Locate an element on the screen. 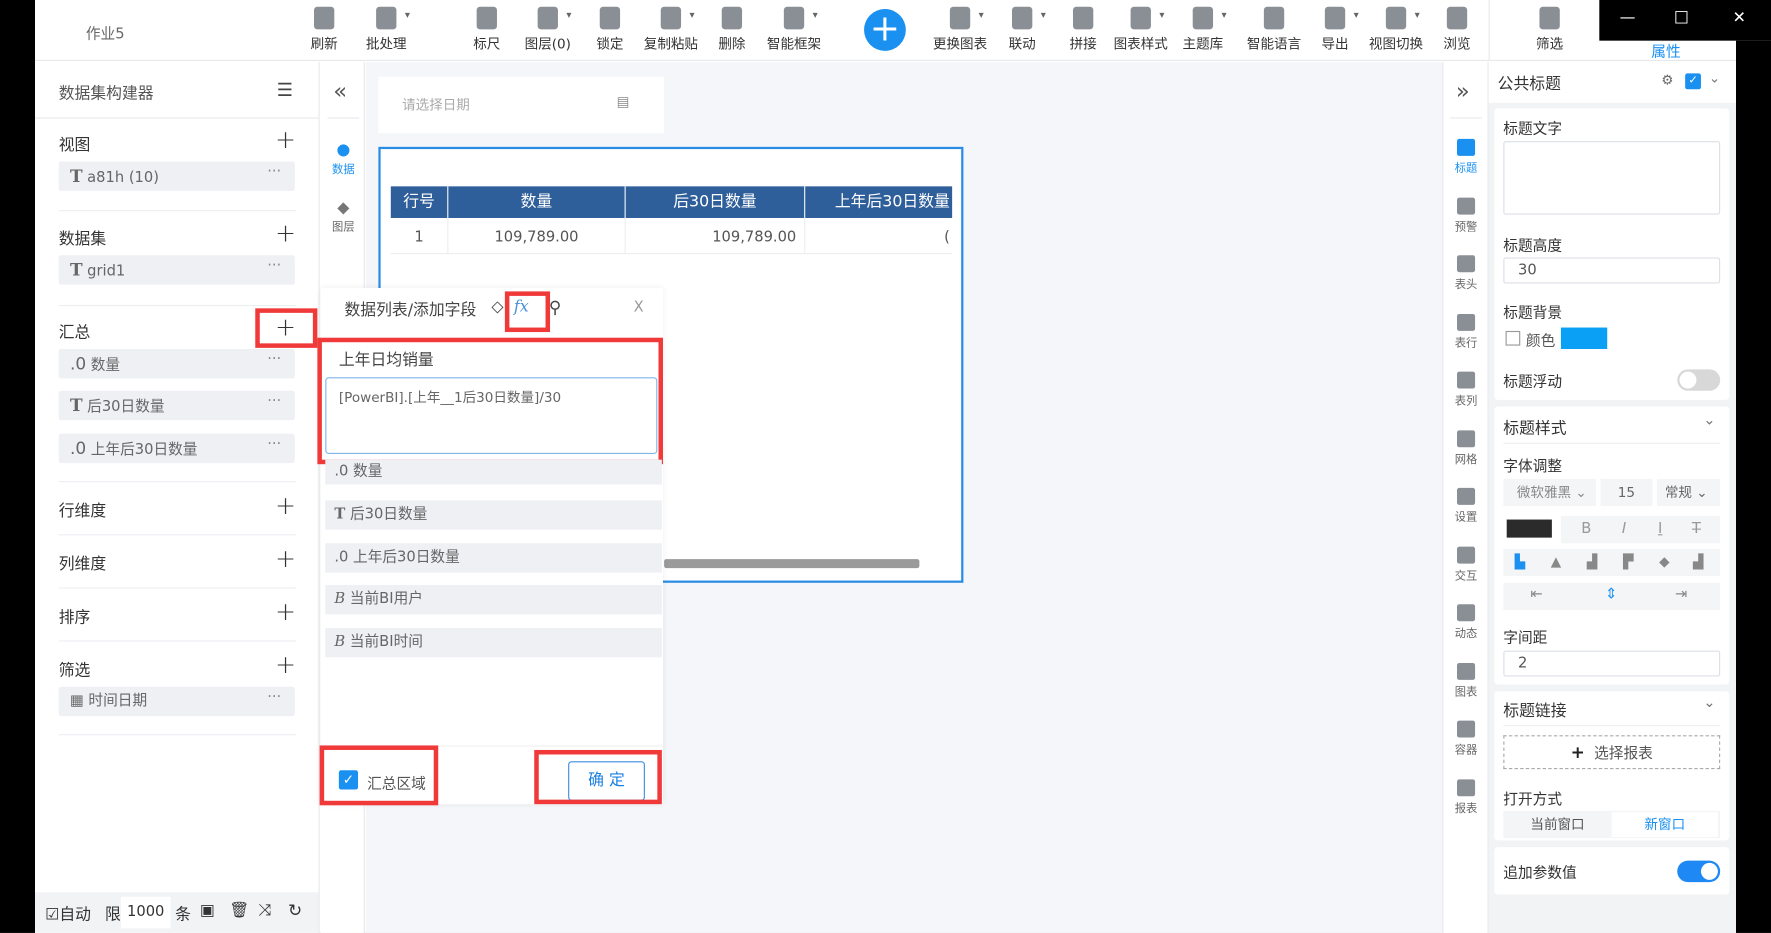 The height and width of the screenshot is (933, 1771). bg-color-checkbox is located at coordinates (1513, 338).